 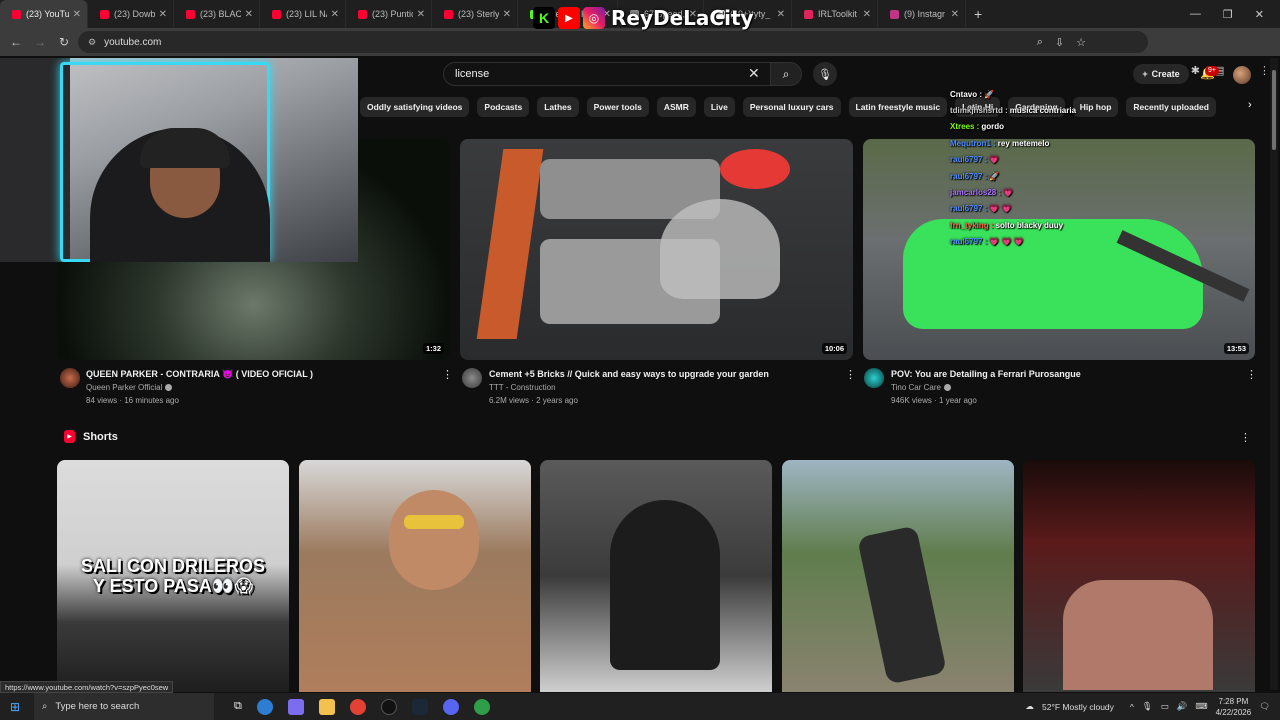 What do you see at coordinates (169, 388) in the screenshot?
I see `verified-icon` at bounding box center [169, 388].